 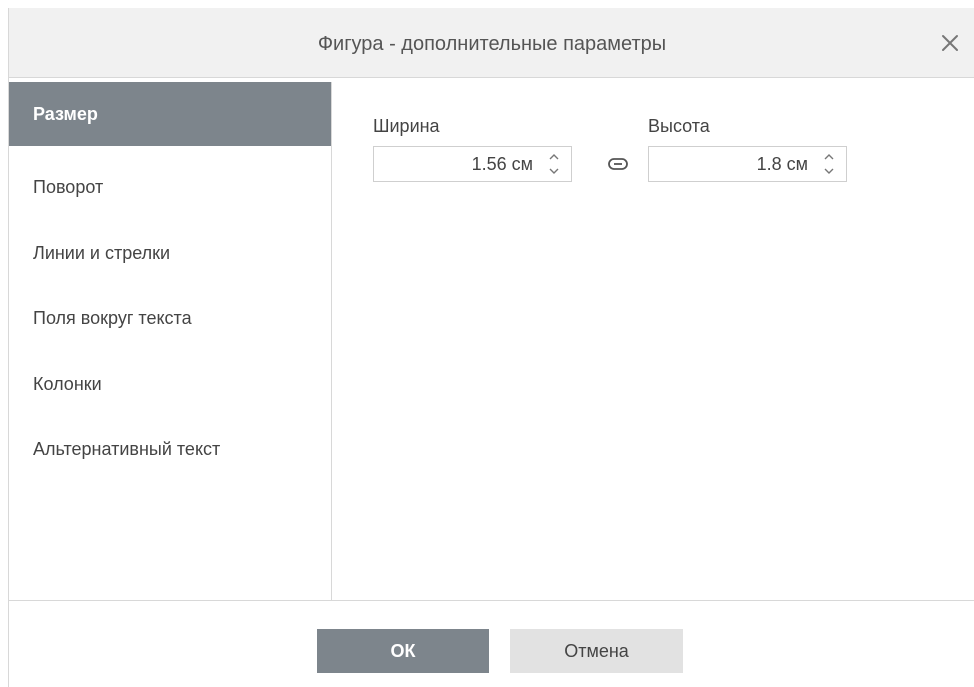 I want to click on width-spin-arrows, so click(x=554, y=164).